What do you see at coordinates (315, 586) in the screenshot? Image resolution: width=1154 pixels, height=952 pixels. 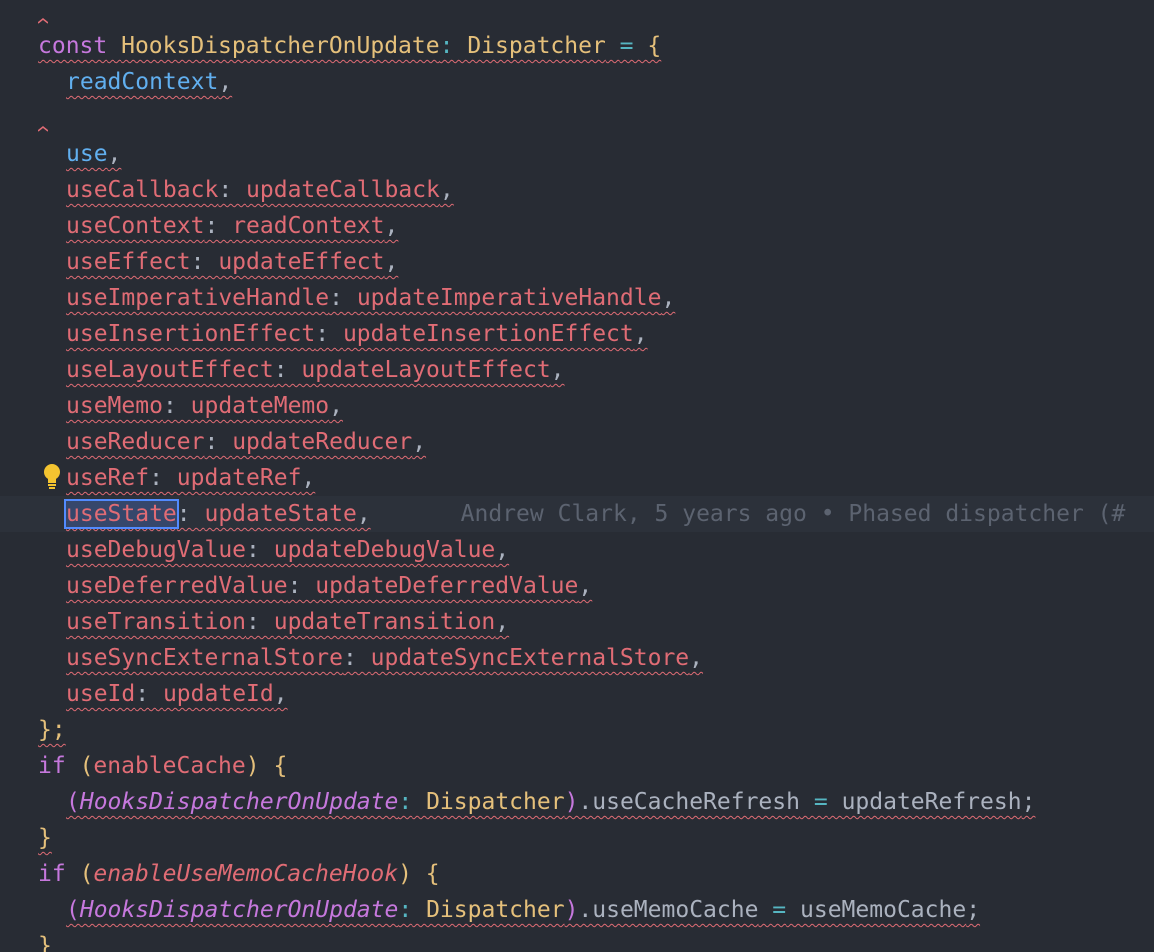 I see `code-line-entry: useDeferredValue: updateDeferredValue,` at bounding box center [315, 586].